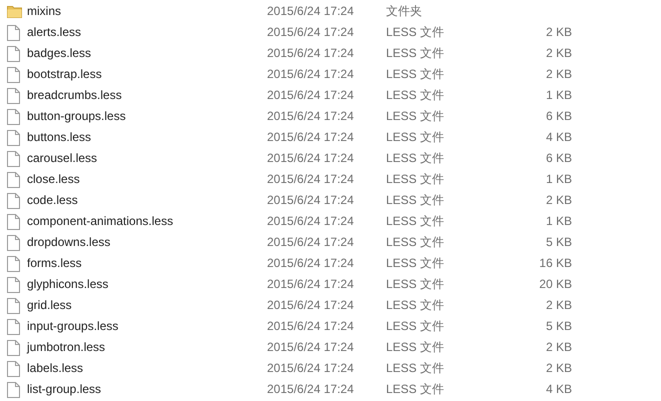 The image size is (661, 401). Describe the element at coordinates (14, 11) in the screenshot. I see `folder-icon` at that location.